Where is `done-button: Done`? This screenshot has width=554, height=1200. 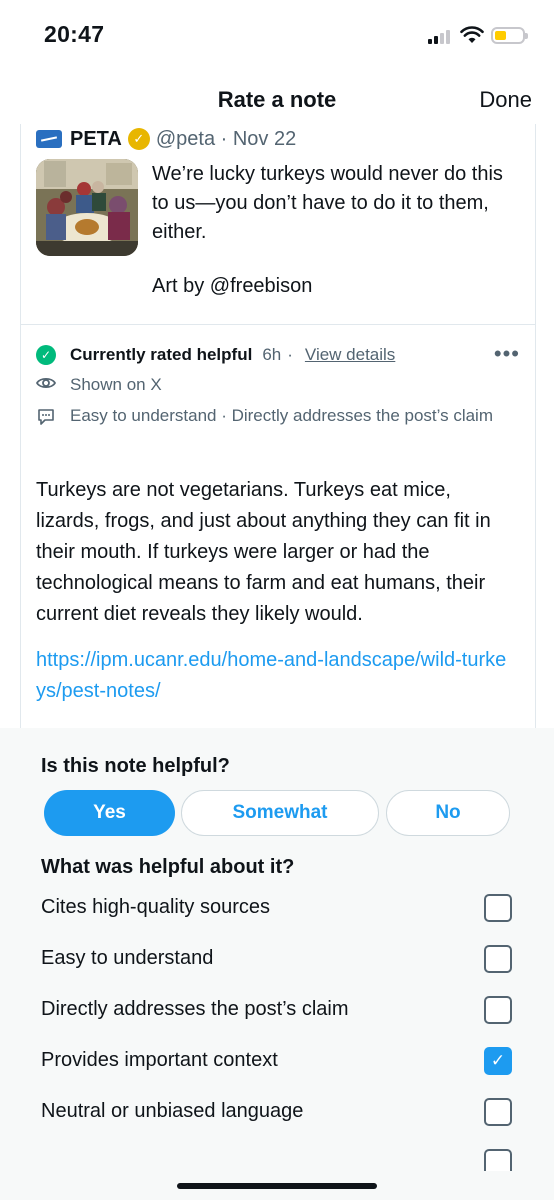 done-button: Done is located at coordinates (505, 100).